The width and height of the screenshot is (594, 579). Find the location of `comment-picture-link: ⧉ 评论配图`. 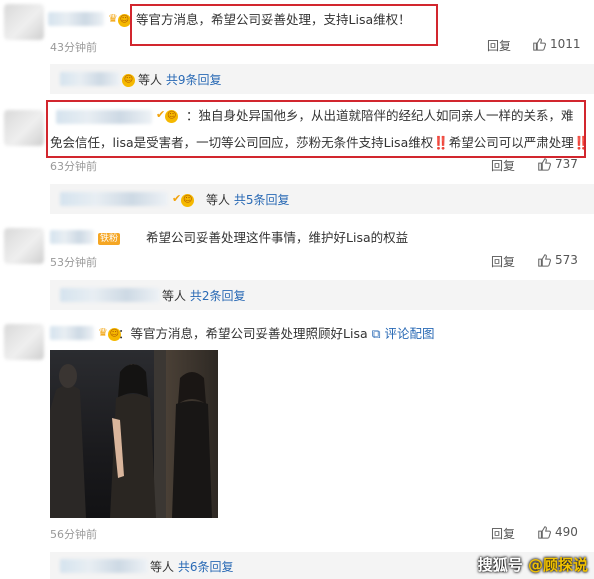

comment-picture-link: ⧉ 评论配图 is located at coordinates (403, 333).